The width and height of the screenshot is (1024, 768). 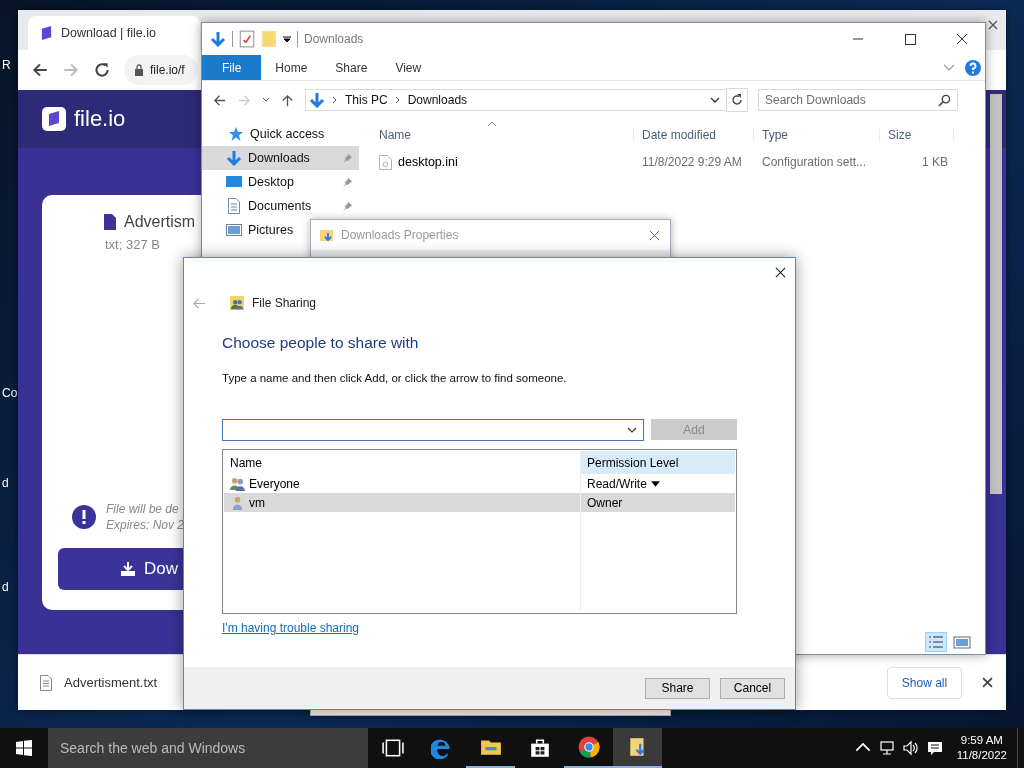 What do you see at coordinates (160, 222) in the screenshot?
I see `file-name: Advertism` at bounding box center [160, 222].